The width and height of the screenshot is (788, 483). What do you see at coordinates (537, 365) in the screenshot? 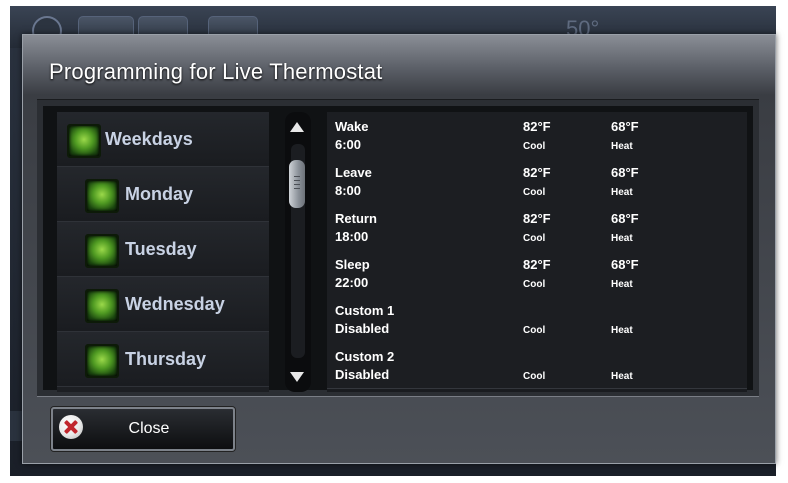
I see `schedule-row-custom-2: Custom 2 Disabled Cool Heat` at bounding box center [537, 365].